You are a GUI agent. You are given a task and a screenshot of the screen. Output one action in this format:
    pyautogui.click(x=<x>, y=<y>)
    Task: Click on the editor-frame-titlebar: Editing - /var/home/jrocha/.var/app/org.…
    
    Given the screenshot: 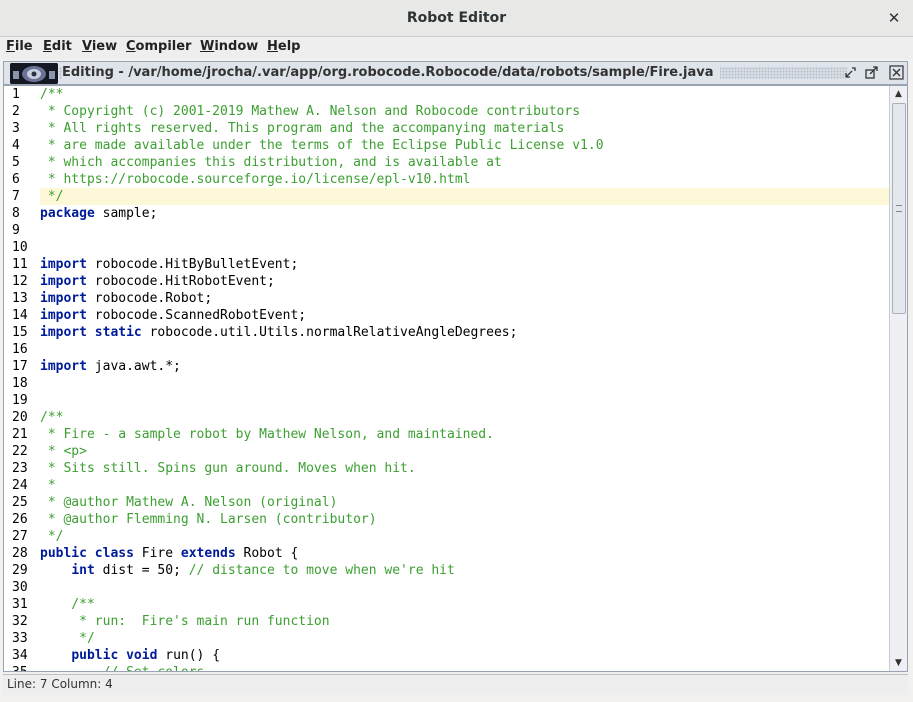 What is the action you would take?
    pyautogui.click(x=455, y=73)
    